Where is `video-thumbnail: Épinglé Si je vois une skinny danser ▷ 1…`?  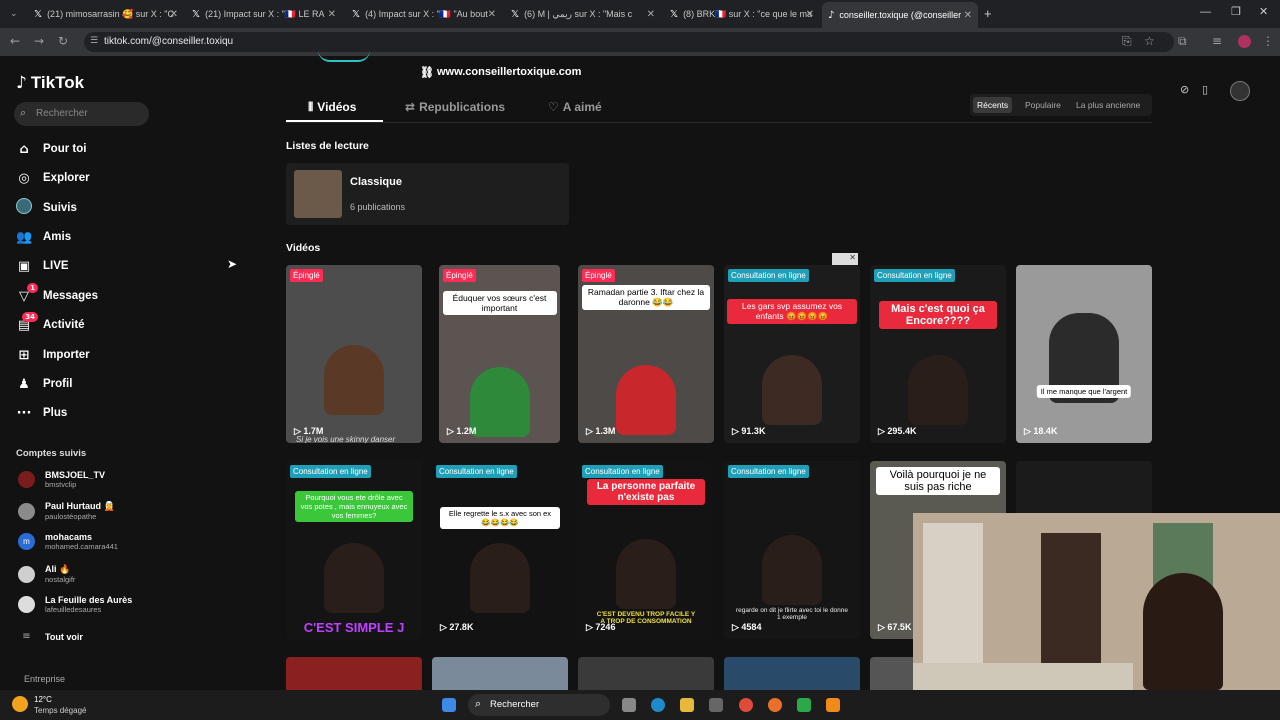 video-thumbnail: Épinglé Si je vois une skinny danser ▷ 1… is located at coordinates (354, 354).